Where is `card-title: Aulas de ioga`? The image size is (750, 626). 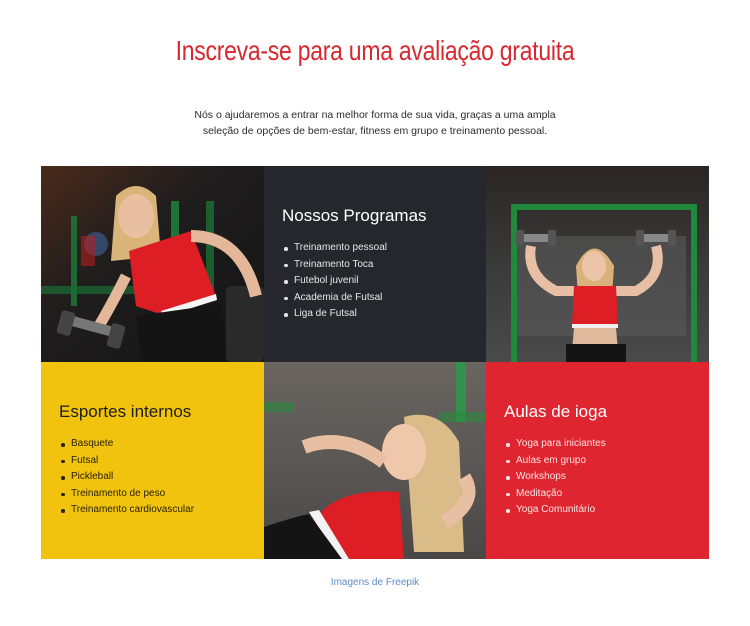 card-title: Aulas de ioga is located at coordinates (556, 411).